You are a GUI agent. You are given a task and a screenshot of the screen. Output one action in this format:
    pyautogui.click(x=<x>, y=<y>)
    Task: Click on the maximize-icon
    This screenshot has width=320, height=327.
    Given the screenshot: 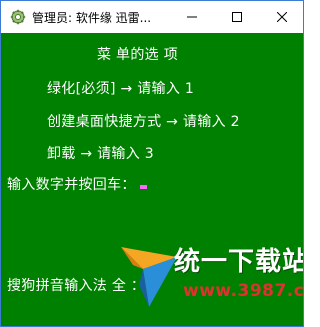 What is the action you would take?
    pyautogui.click(x=236, y=16)
    